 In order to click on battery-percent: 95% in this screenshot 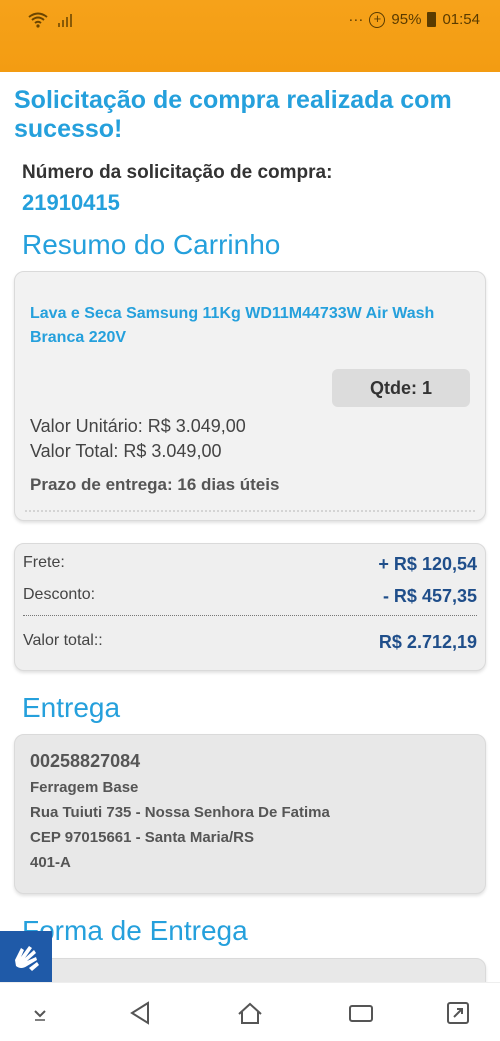, I will do `click(406, 19)`.